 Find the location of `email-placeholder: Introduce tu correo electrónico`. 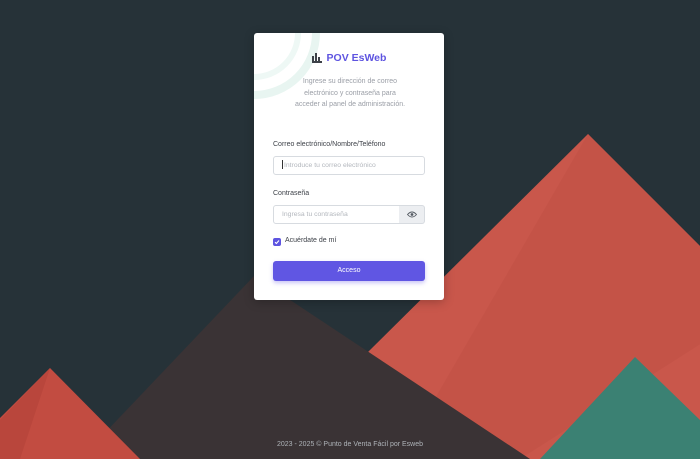

email-placeholder: Introduce tu correo electrónico is located at coordinates (330, 165).